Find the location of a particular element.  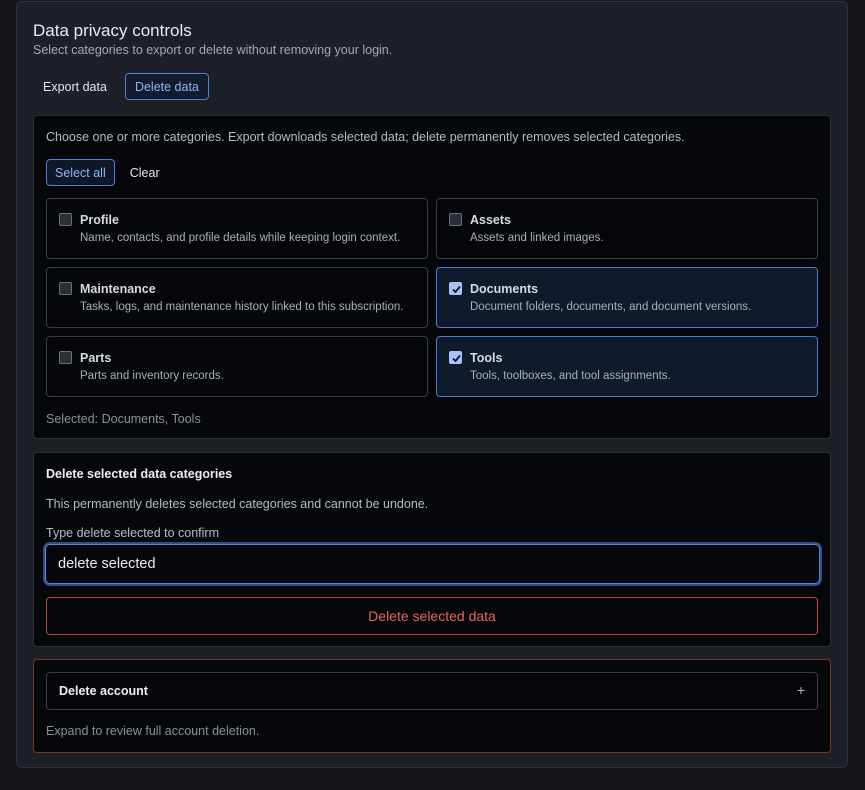

delete-selected-button: Delete selected data is located at coordinates (432, 616).